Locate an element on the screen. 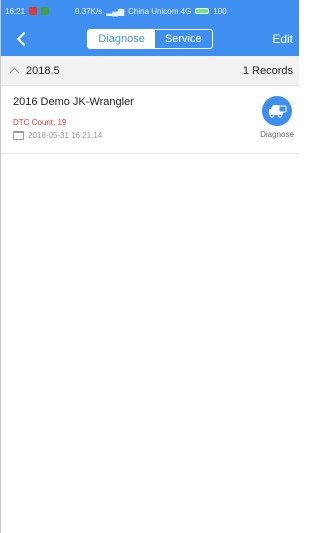  record-count: 1 Records is located at coordinates (267, 70).